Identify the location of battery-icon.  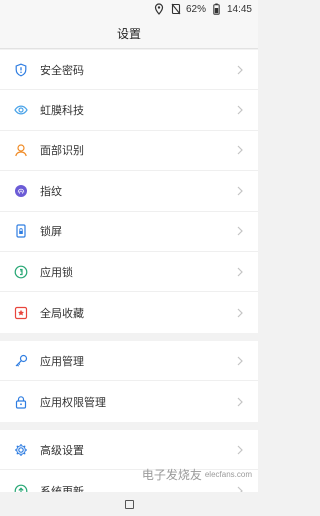
(217, 9).